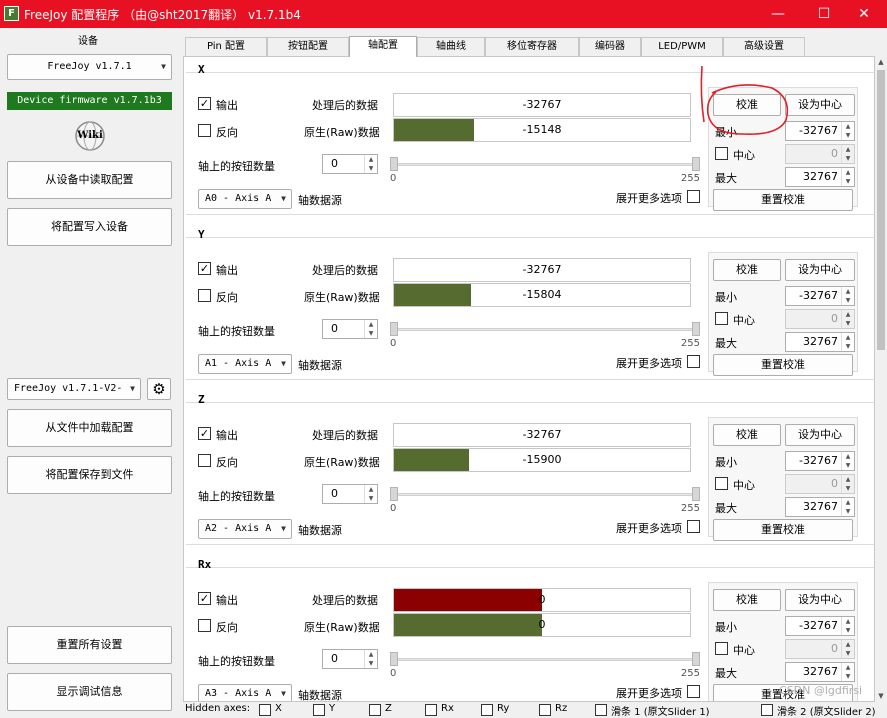 This screenshot has height=718, width=887. I want to click on tab-led-pwm: LED/PWM, so click(682, 46).